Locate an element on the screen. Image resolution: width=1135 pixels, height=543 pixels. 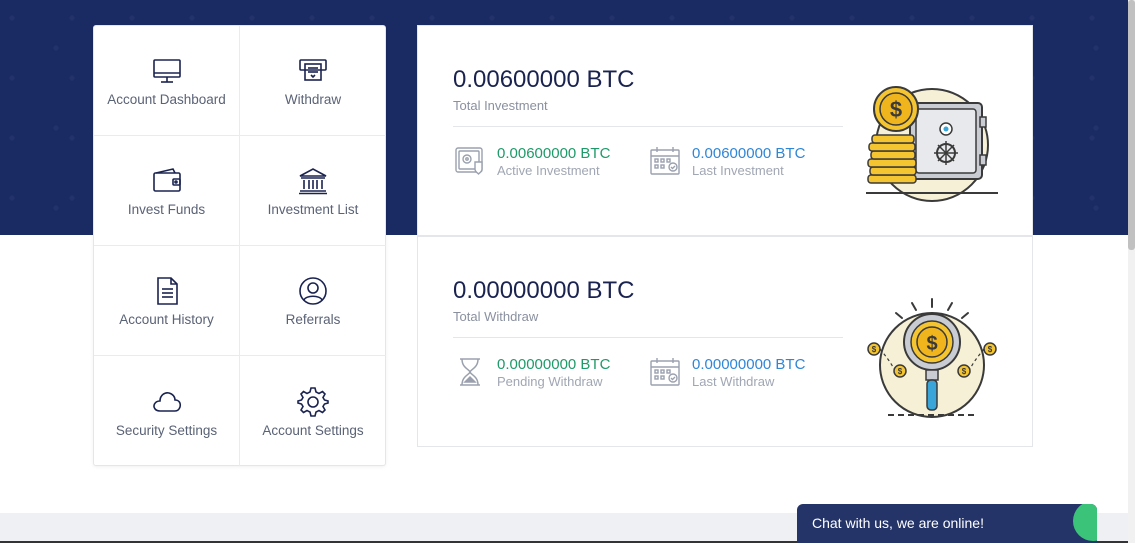
last-withdraw-stat: 0.00000000 BTC Last Withdraw is located at coordinates (726, 372).